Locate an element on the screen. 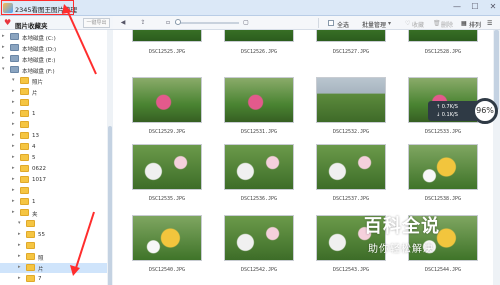 This screenshot has width=500, height=285. close-button: ✕ is located at coordinates (493, 6).